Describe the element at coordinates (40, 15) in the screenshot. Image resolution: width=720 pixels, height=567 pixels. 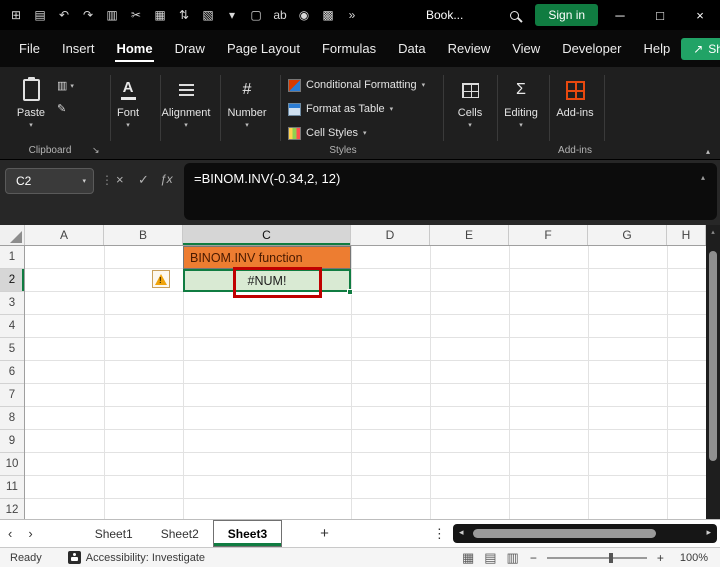
I see `save-icon: ▤` at that location.